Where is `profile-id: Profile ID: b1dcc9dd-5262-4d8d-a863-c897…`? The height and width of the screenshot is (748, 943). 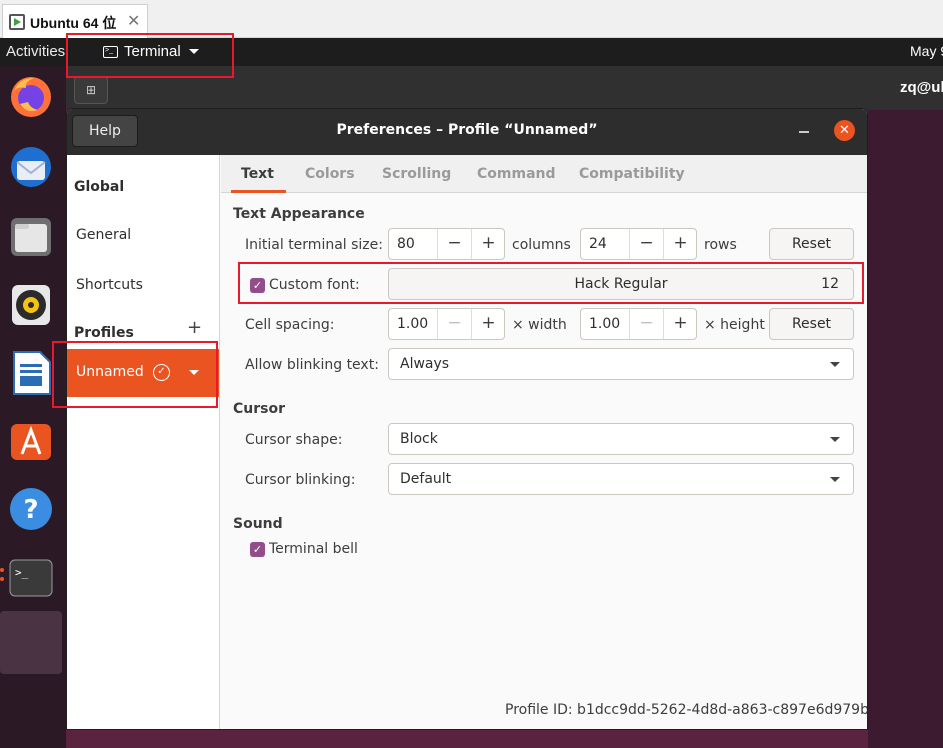 profile-id: Profile ID: b1dcc9dd-5262-4d8d-a863-c897… is located at coordinates (686, 710).